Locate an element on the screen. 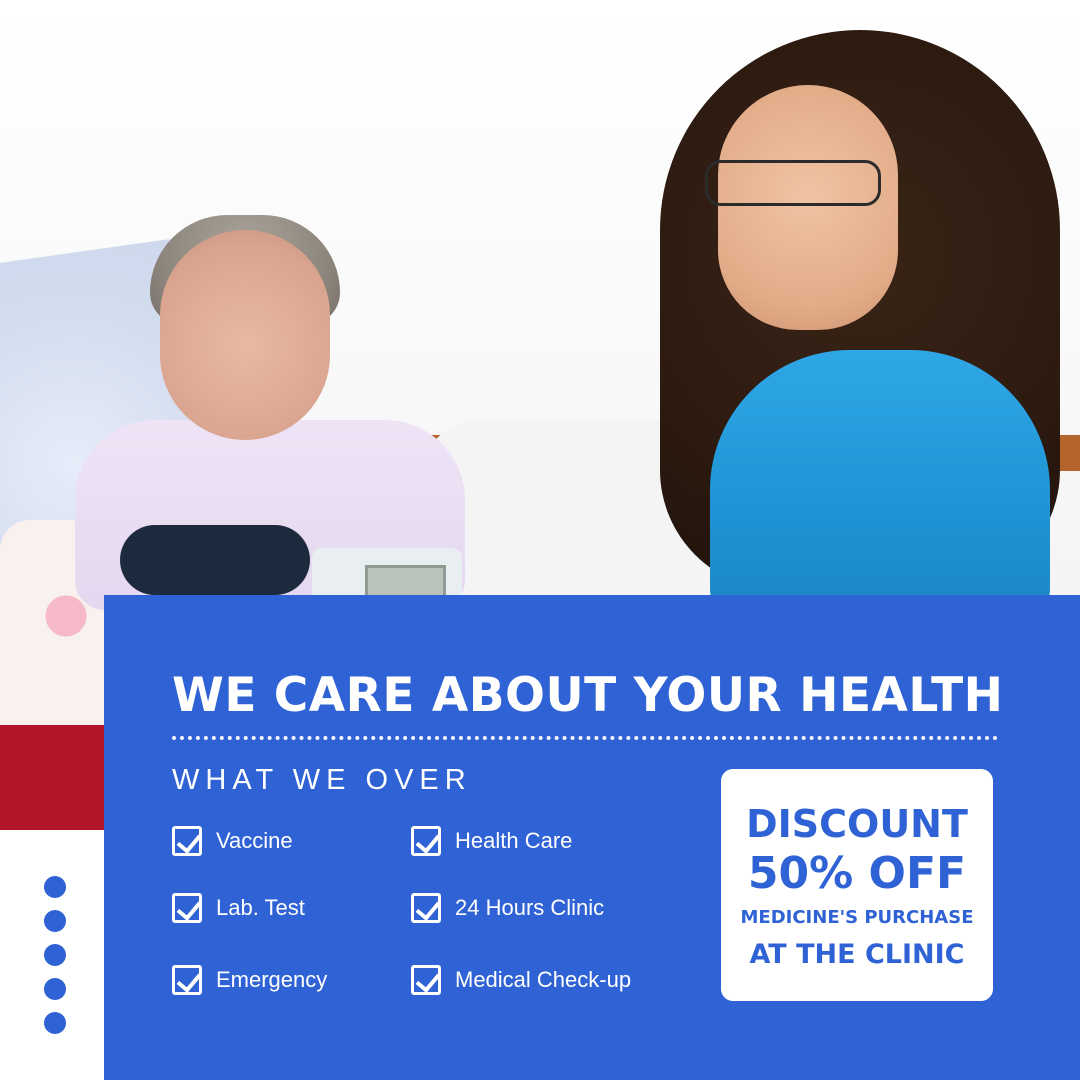 This screenshot has height=1080, width=1080. service-label: Medical Check-up is located at coordinates (543, 979).